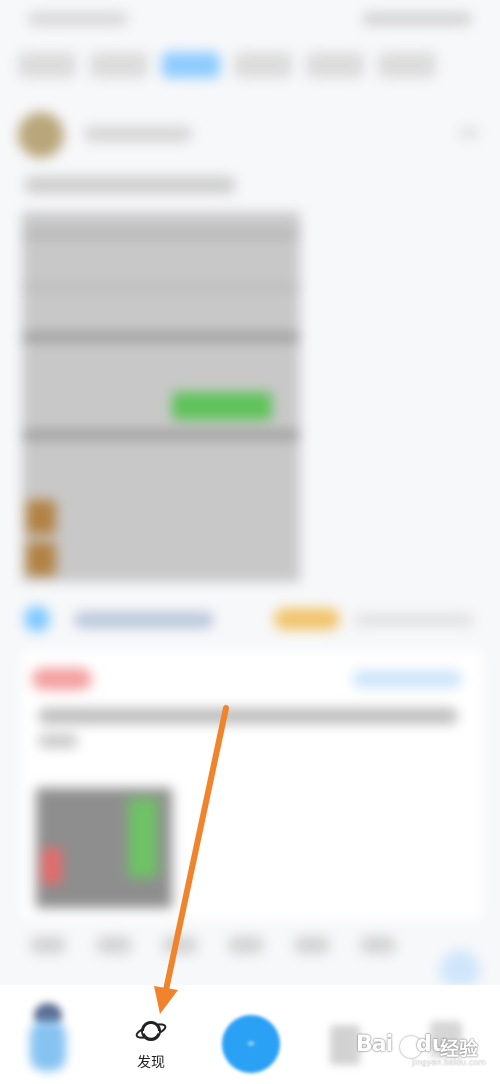 This screenshot has height=1084, width=500. Describe the element at coordinates (37, 619) in the screenshot. I see `info-icon` at that location.